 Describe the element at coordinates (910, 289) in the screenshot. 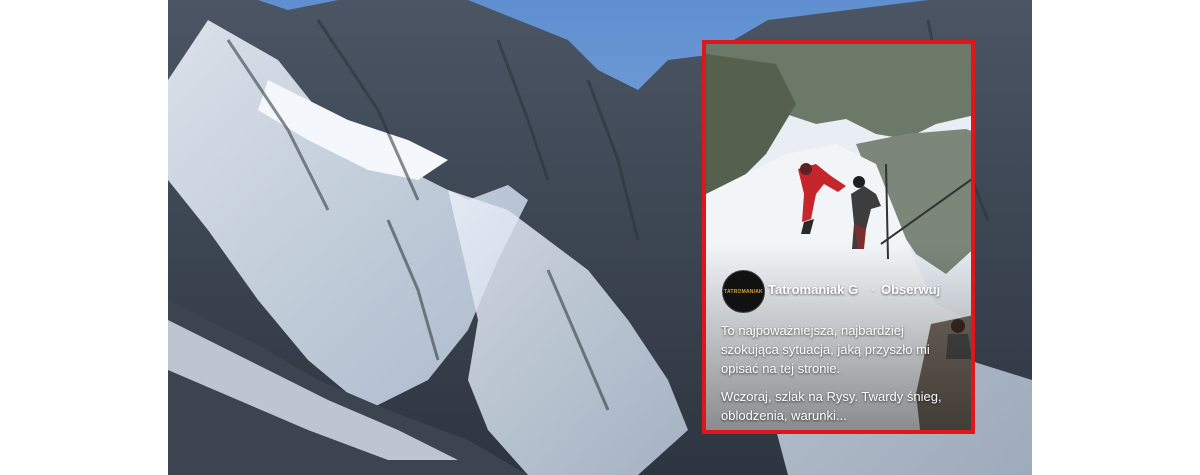

I see `follow-button: Obserwuj` at that location.